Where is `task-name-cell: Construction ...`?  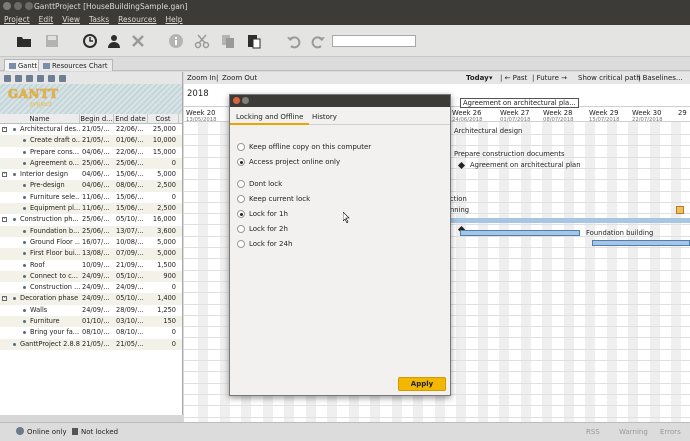
task-name-cell: Construction ... is located at coordinates (40, 287).